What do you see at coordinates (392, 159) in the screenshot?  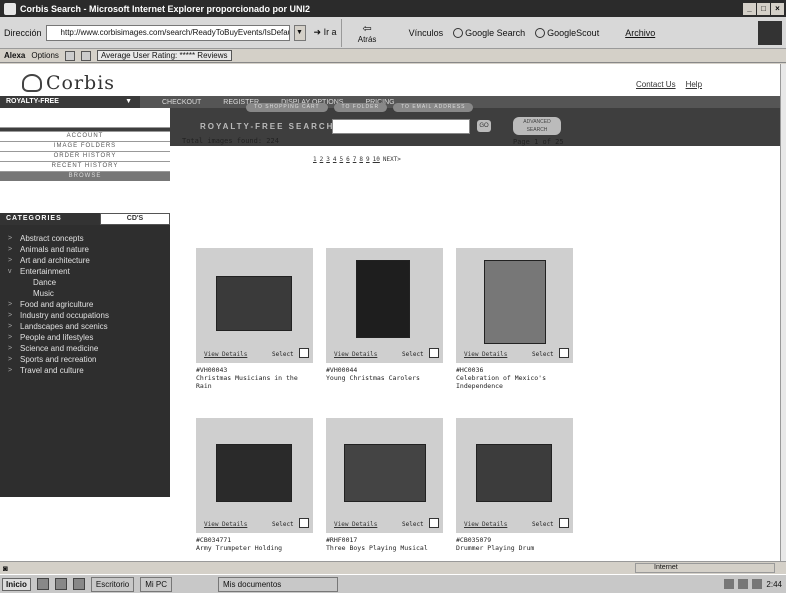 I see `next-page-link: NEXT>` at bounding box center [392, 159].